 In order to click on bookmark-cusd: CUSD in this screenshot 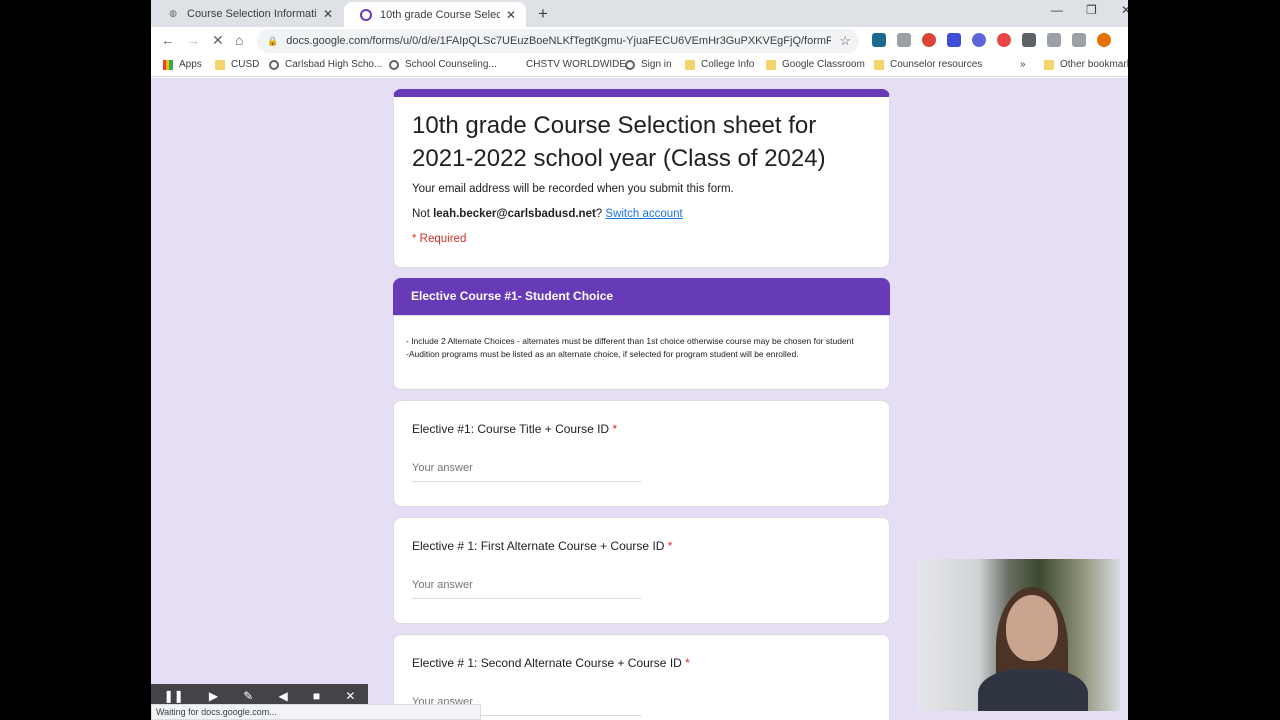, I will do `click(237, 64)`.